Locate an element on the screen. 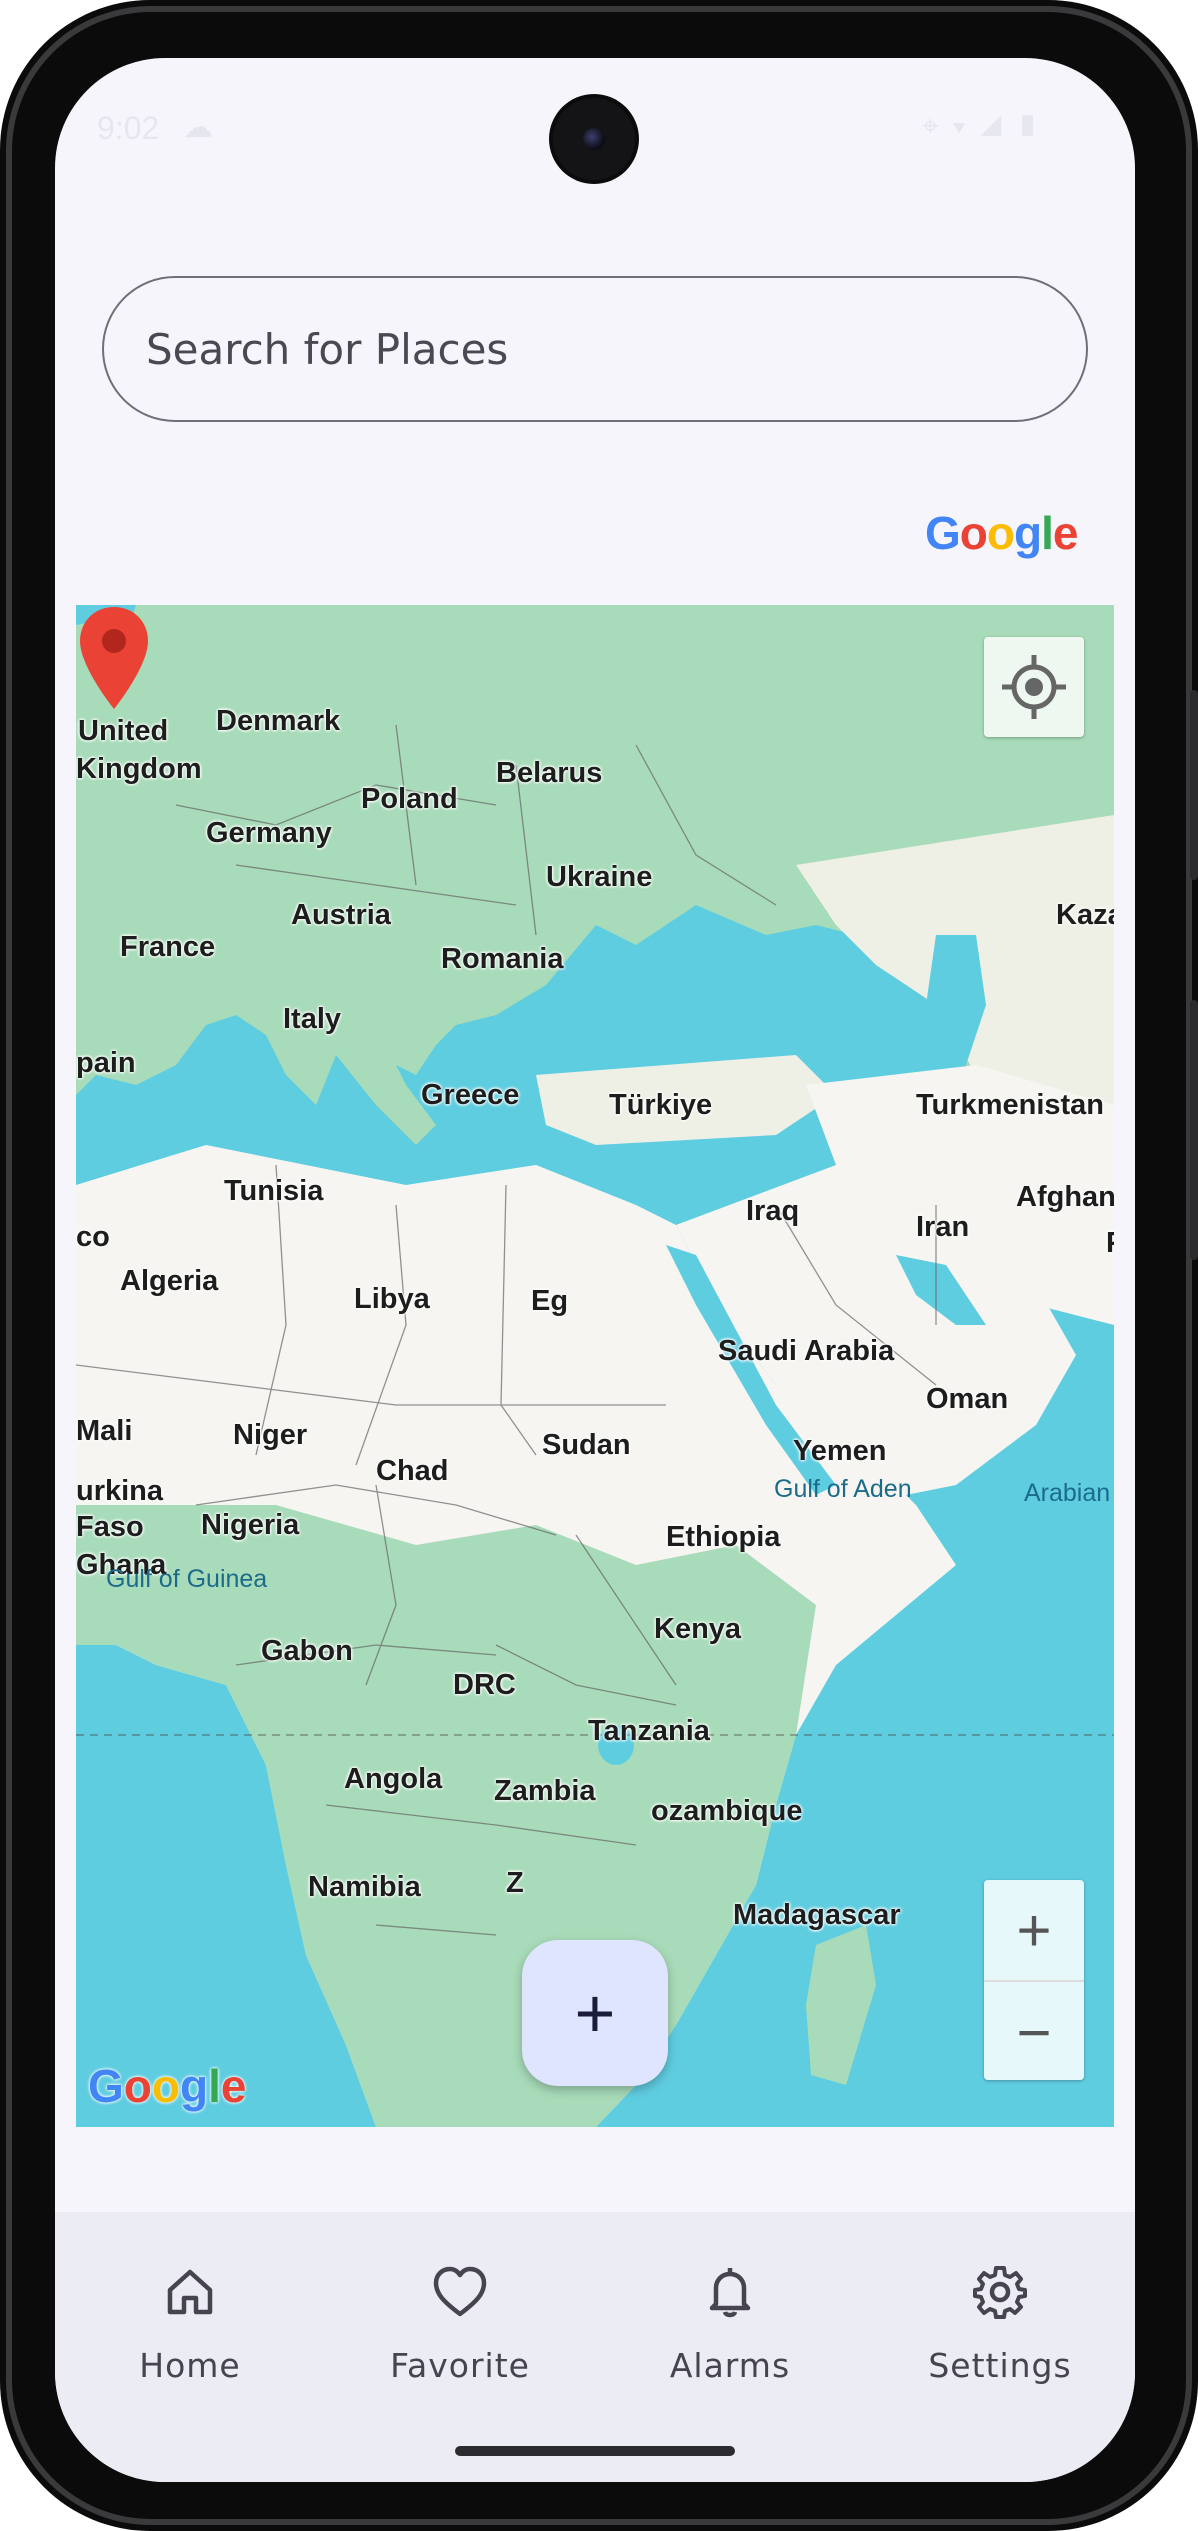 The height and width of the screenshot is (2531, 1198). map-label-kenya: Kenya is located at coordinates (698, 1629).